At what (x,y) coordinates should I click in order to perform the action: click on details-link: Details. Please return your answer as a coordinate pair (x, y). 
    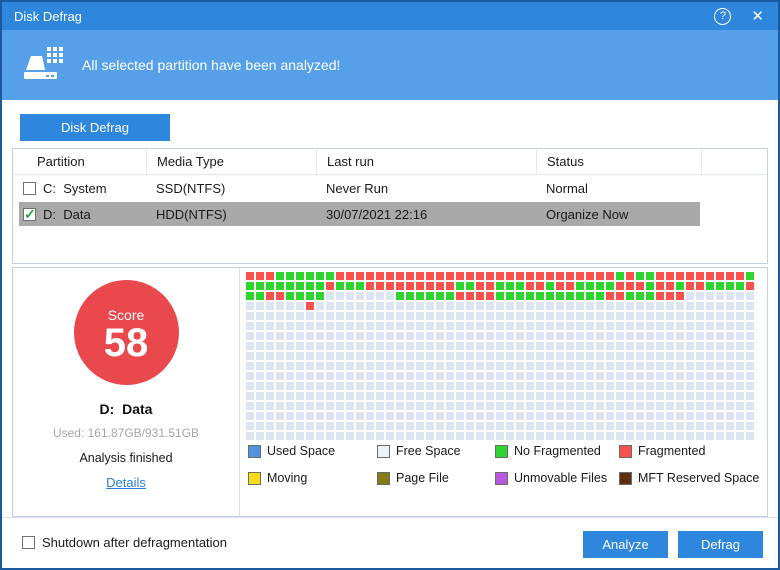
    Looking at the image, I should click on (126, 482).